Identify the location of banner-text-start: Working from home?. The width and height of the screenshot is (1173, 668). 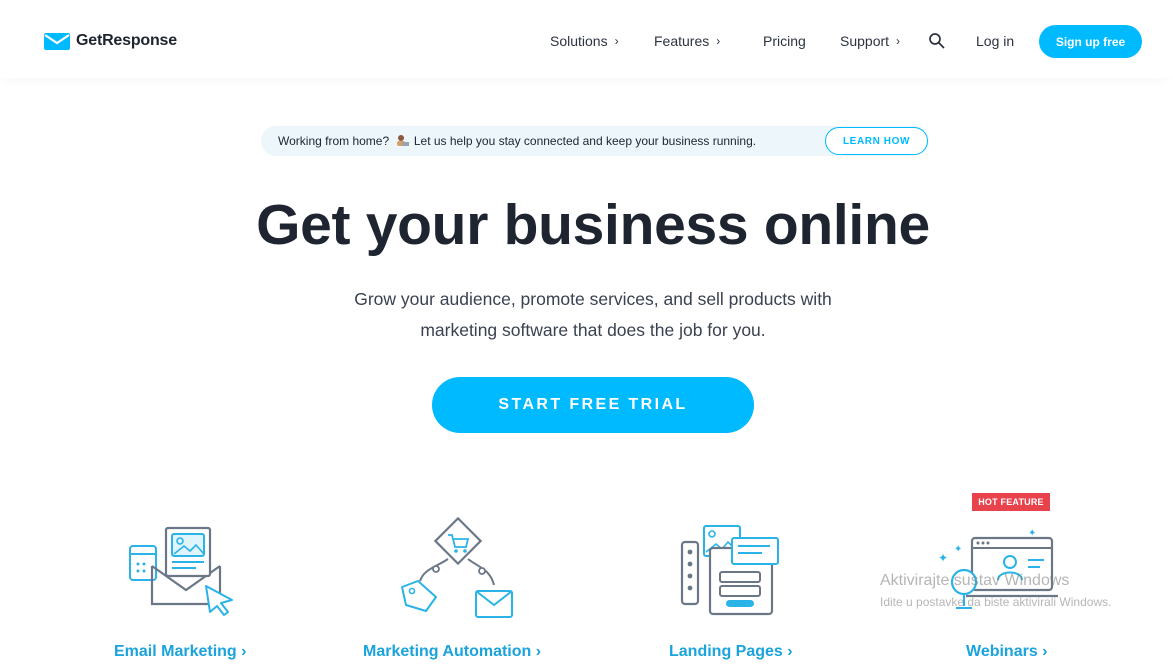
(334, 141).